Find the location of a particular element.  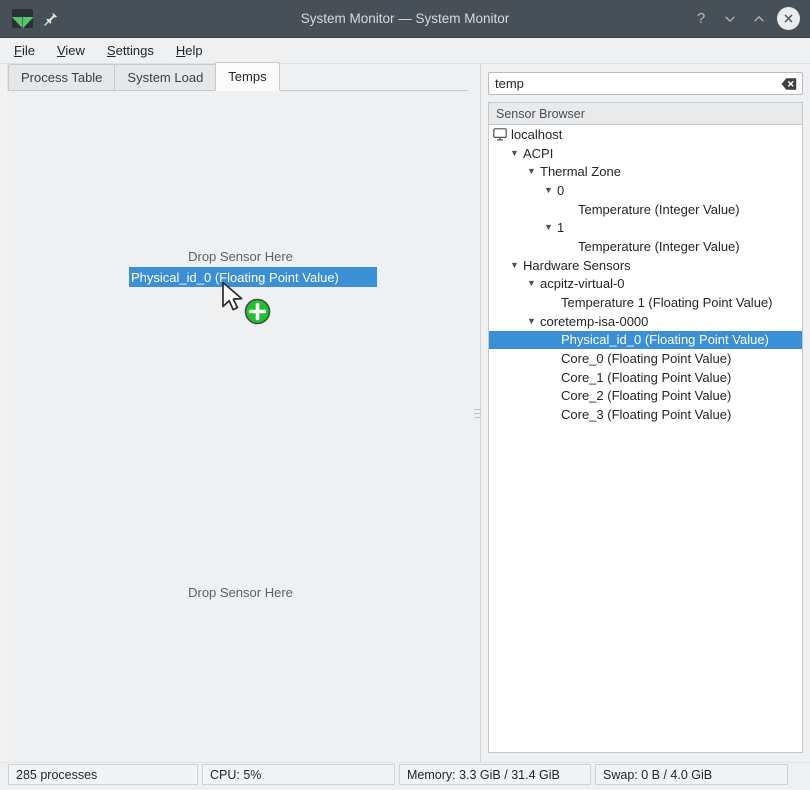

sensor-tree-row: Core_1 (Floating Point Value) is located at coordinates (645, 377).